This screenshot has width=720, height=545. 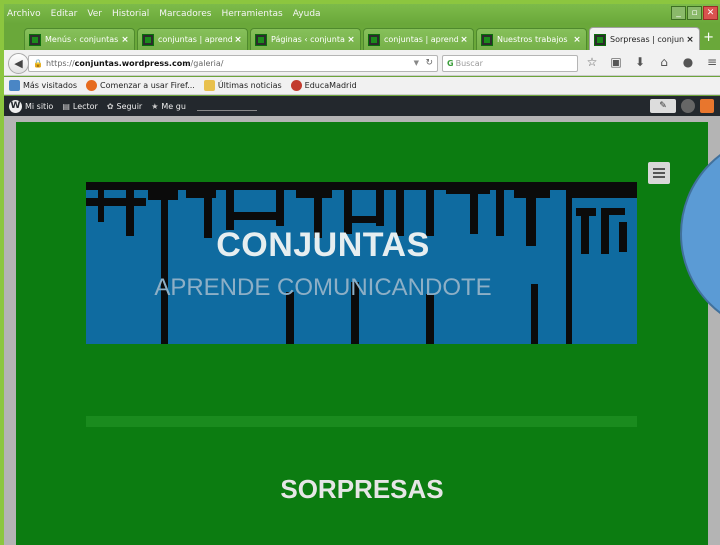 I want to click on hamburger-menu-icon, so click(x=659, y=173).